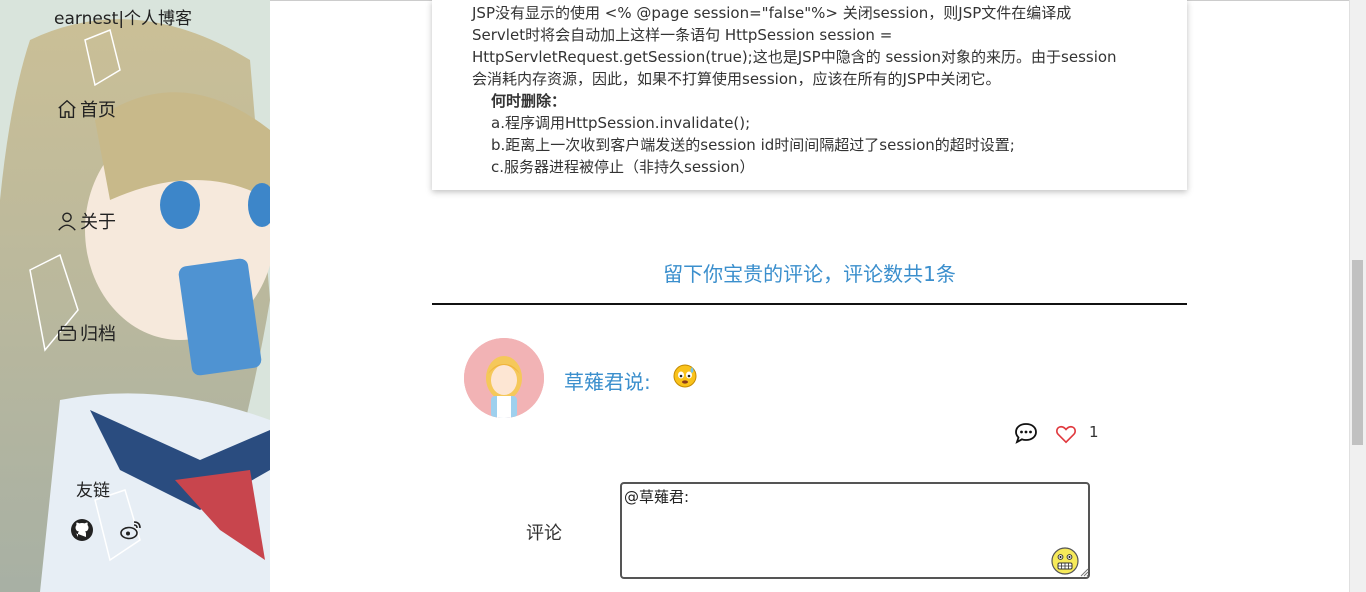 This screenshot has width=1366, height=592. I want to click on avatar-image, so click(504, 378).